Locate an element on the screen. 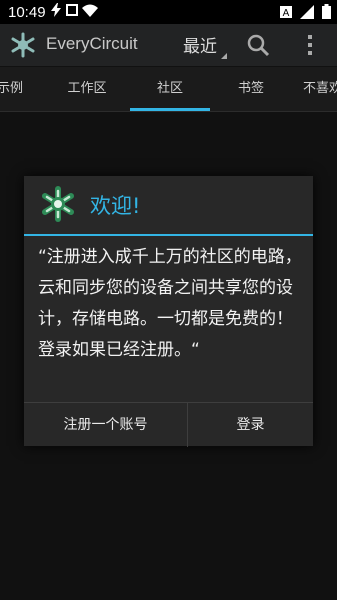 The image size is (337, 600). tab-community: 社区 is located at coordinates (170, 89).